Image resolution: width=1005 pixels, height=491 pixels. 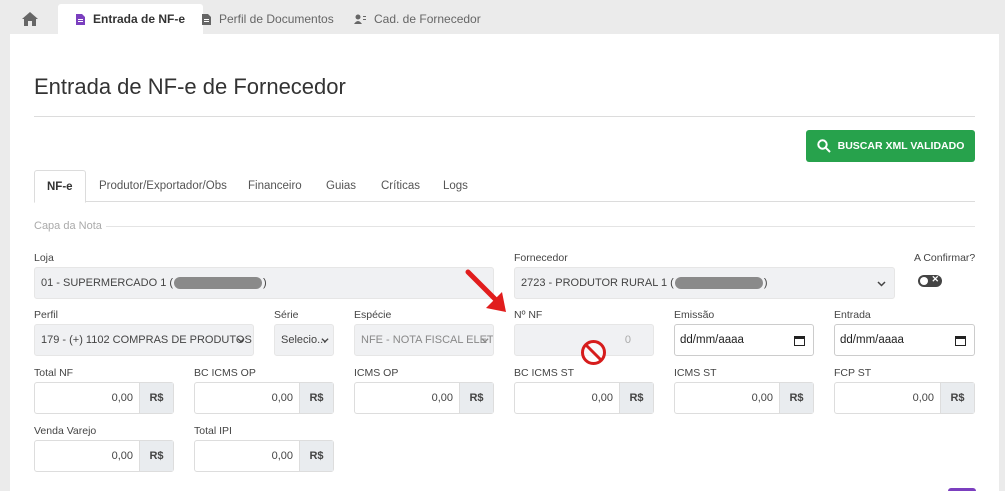 I want to click on icms-op-input: 0,00 R$, so click(x=424, y=398).